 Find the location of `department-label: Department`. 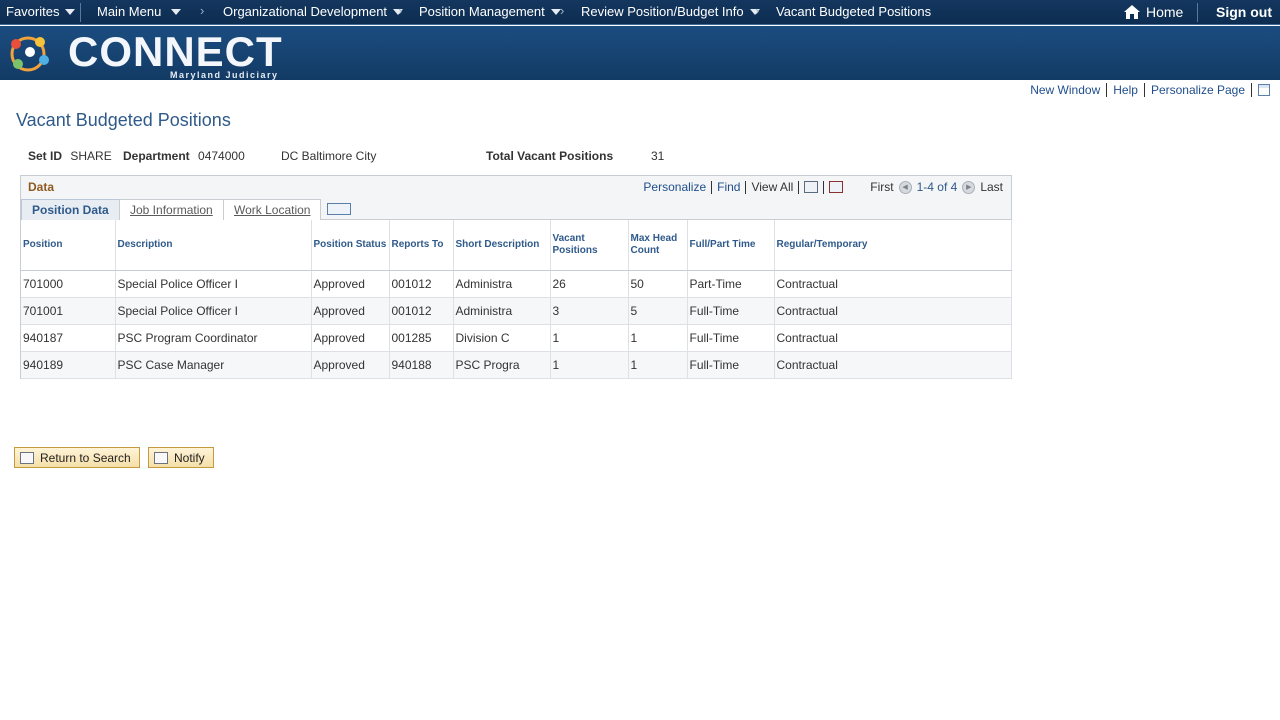

department-label: Department is located at coordinates (156, 156).